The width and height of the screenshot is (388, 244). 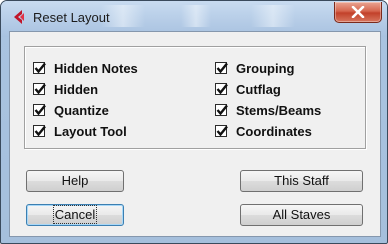 I want to click on checkbox-label: Stems/Beams, so click(x=279, y=110).